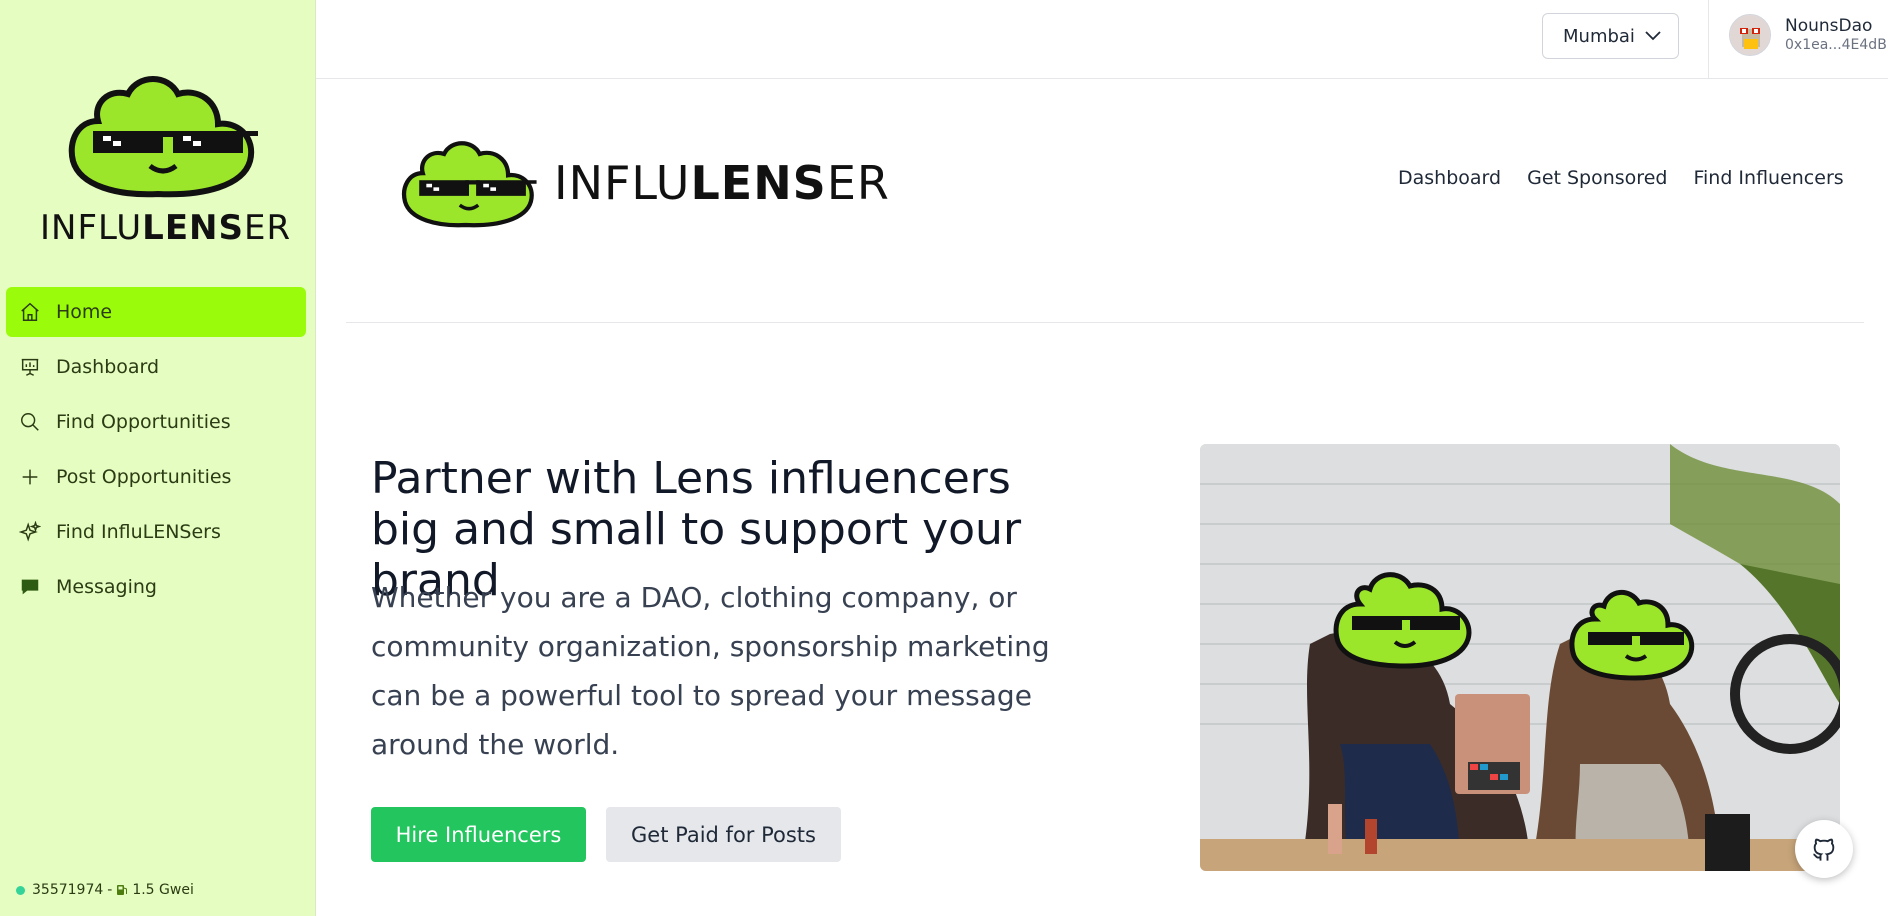 The image size is (1888, 916). I want to click on user-account: NounsDao 0x1ea...4E4dB, so click(1808, 35).